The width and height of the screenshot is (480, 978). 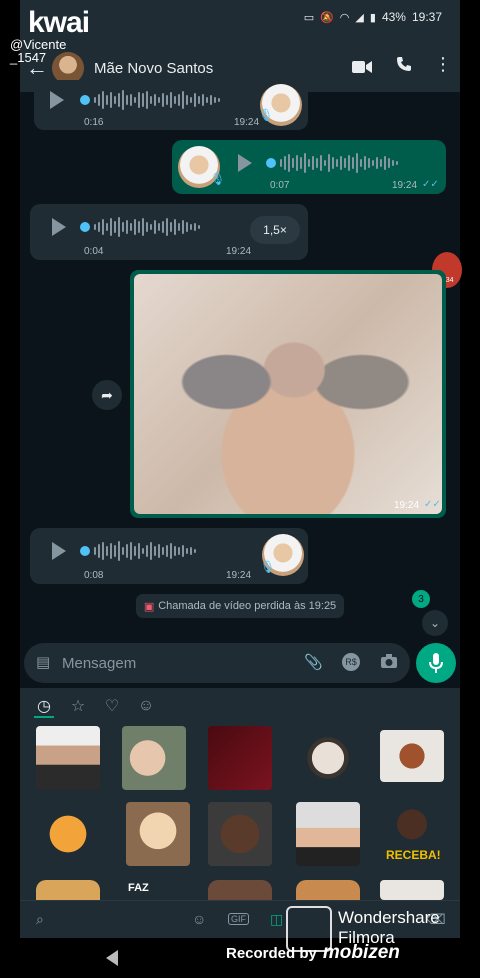 I want to click on voice-message: 🎙 0:07 19:24 ✓✓, so click(x=309, y=167).